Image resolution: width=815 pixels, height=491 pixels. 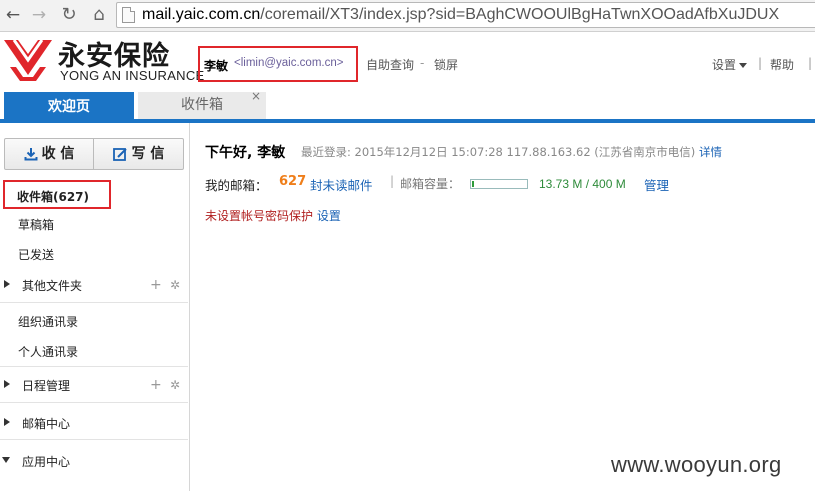 I want to click on greeting-text: 下午好, 李敏, so click(x=245, y=153).